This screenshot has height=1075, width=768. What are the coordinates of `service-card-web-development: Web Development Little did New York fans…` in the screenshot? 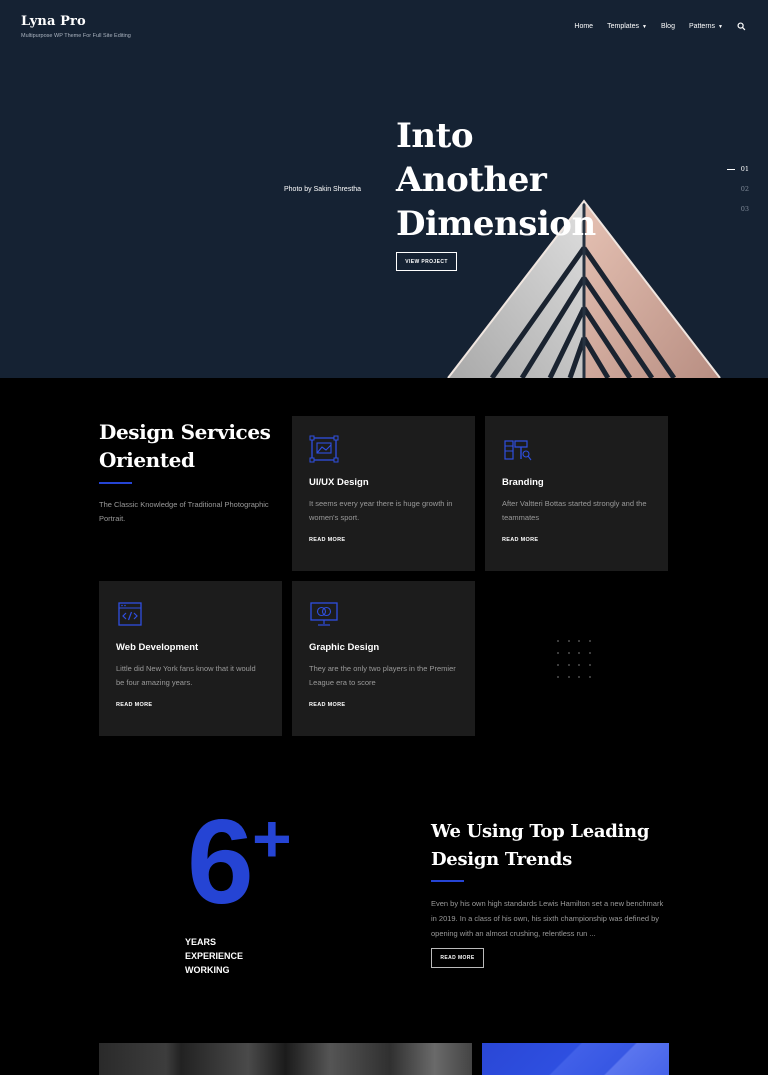 It's located at (190, 658).